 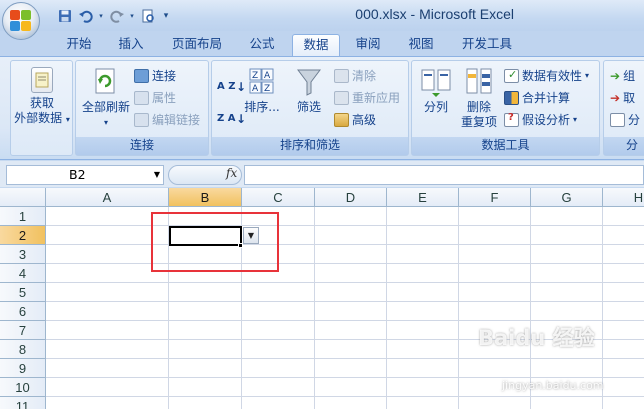 I want to click on formula-bar: B2 ▼ fx, so click(x=322, y=174).